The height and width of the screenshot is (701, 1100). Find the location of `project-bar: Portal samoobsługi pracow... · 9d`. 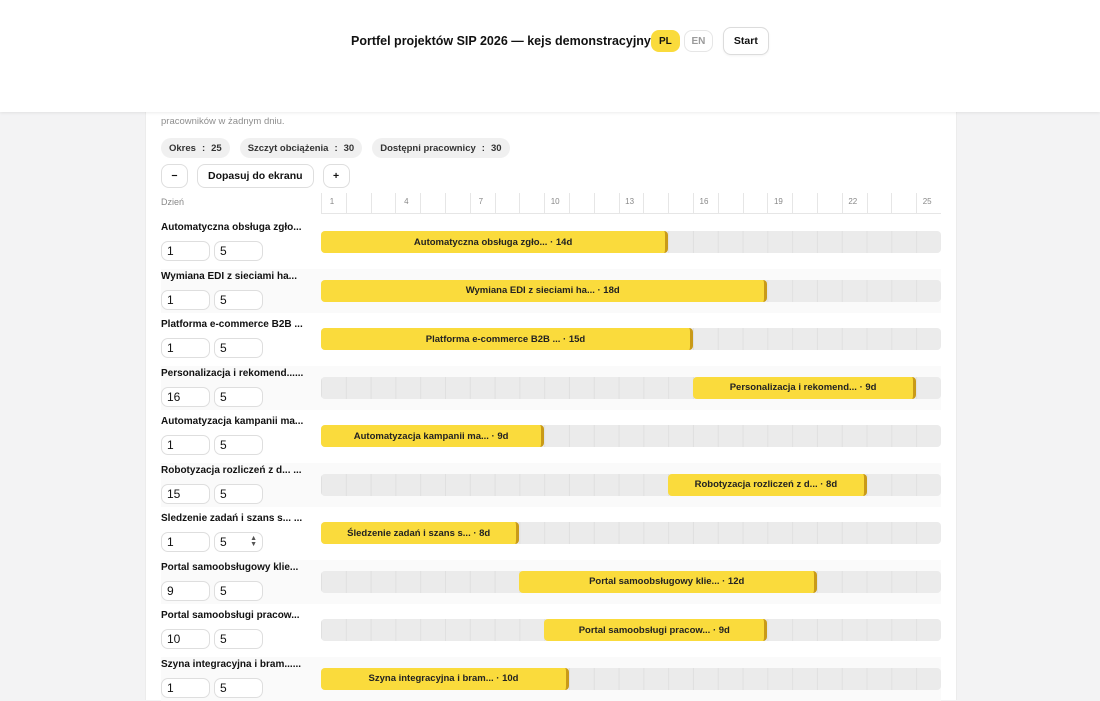

project-bar: Portal samoobsługi pracow... · 9d is located at coordinates (656, 630).